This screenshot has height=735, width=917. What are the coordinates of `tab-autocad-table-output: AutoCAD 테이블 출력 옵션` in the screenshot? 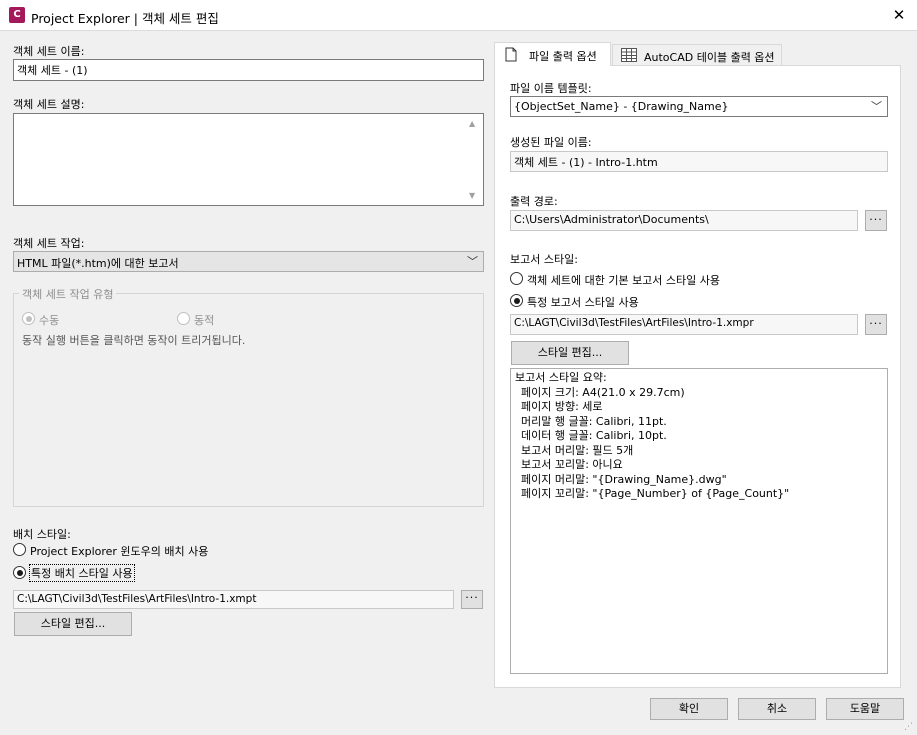 It's located at (697, 55).